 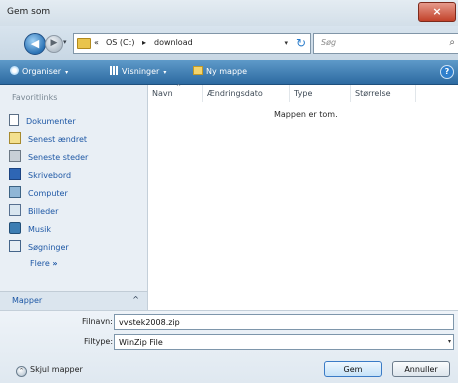 I want to click on filename-input, so click(x=284, y=322).